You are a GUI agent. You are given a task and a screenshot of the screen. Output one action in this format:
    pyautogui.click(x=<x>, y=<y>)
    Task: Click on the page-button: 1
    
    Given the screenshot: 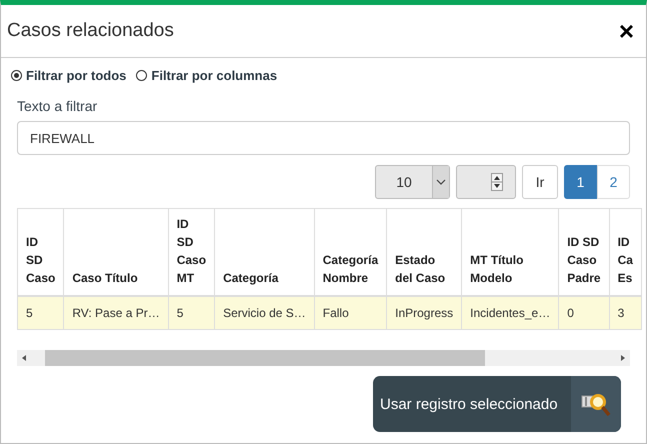 What is the action you would take?
    pyautogui.click(x=580, y=182)
    